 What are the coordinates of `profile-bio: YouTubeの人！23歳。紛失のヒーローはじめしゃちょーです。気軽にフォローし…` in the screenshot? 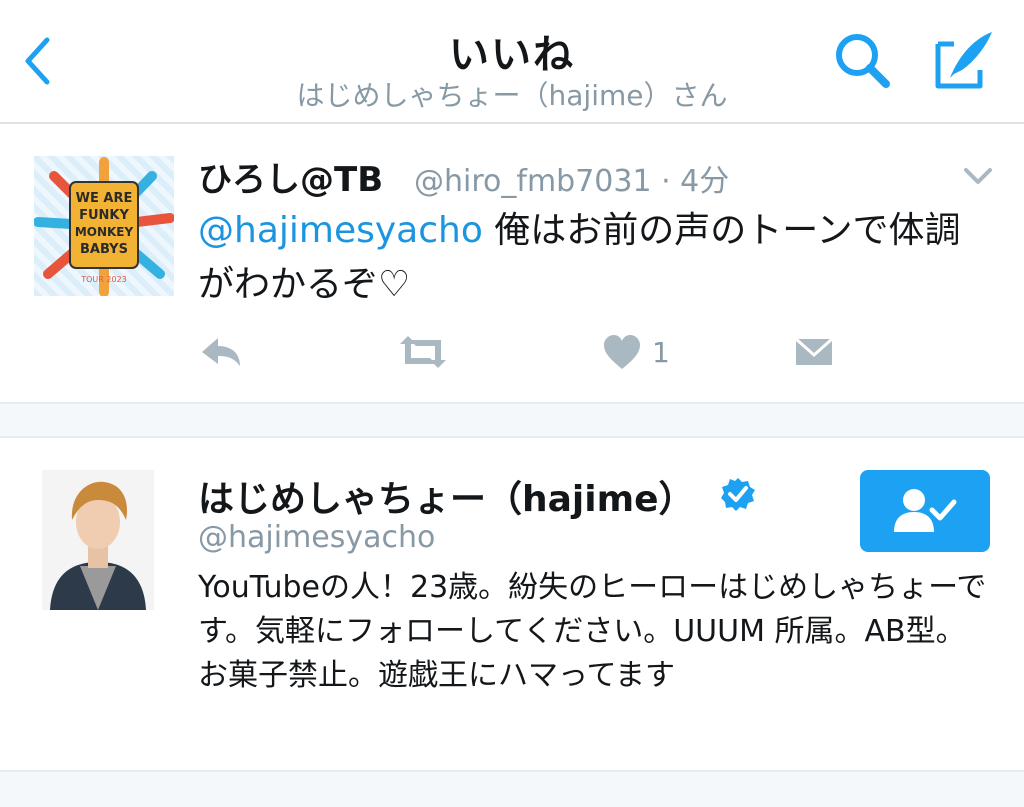 It's located at (592, 631).